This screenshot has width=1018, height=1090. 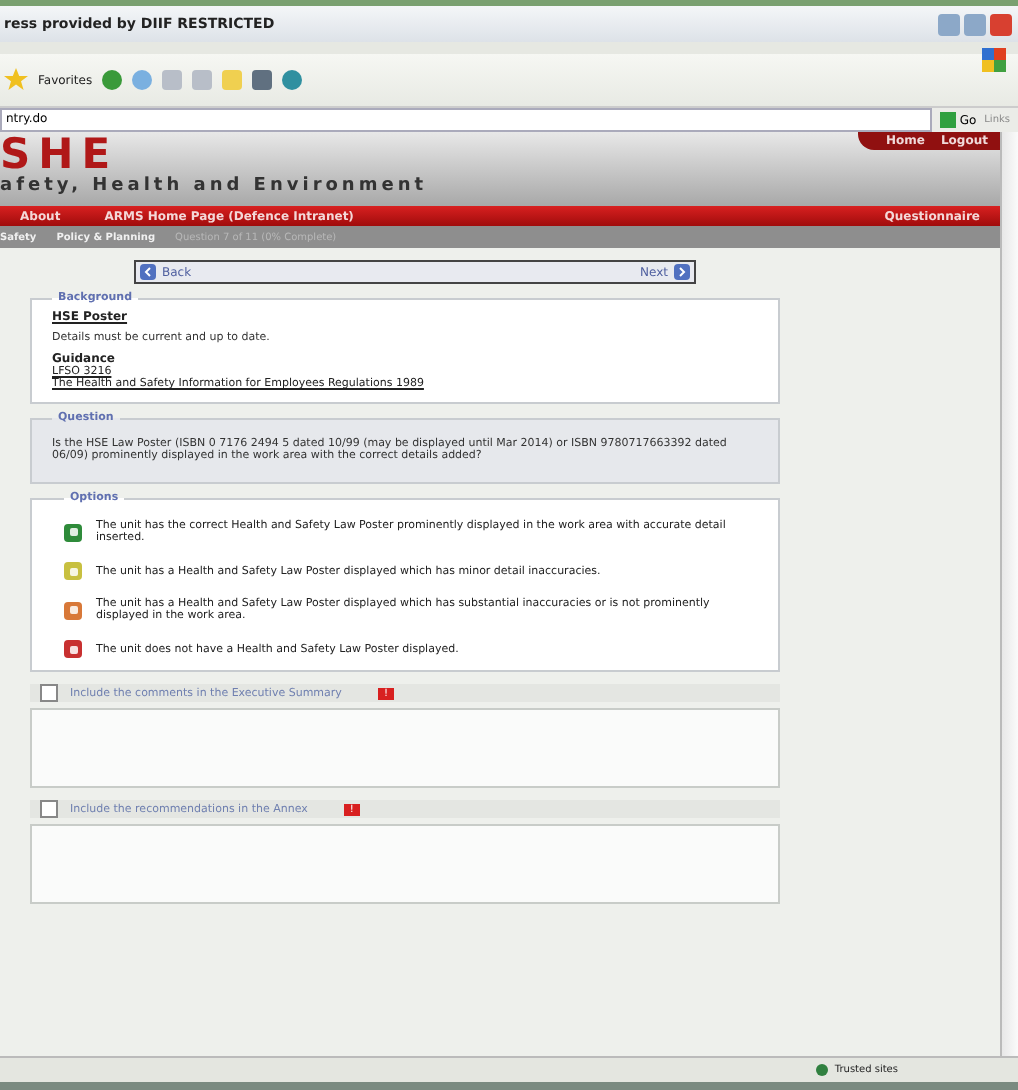 What do you see at coordinates (1001, 24) in the screenshot?
I see `close-button` at bounding box center [1001, 24].